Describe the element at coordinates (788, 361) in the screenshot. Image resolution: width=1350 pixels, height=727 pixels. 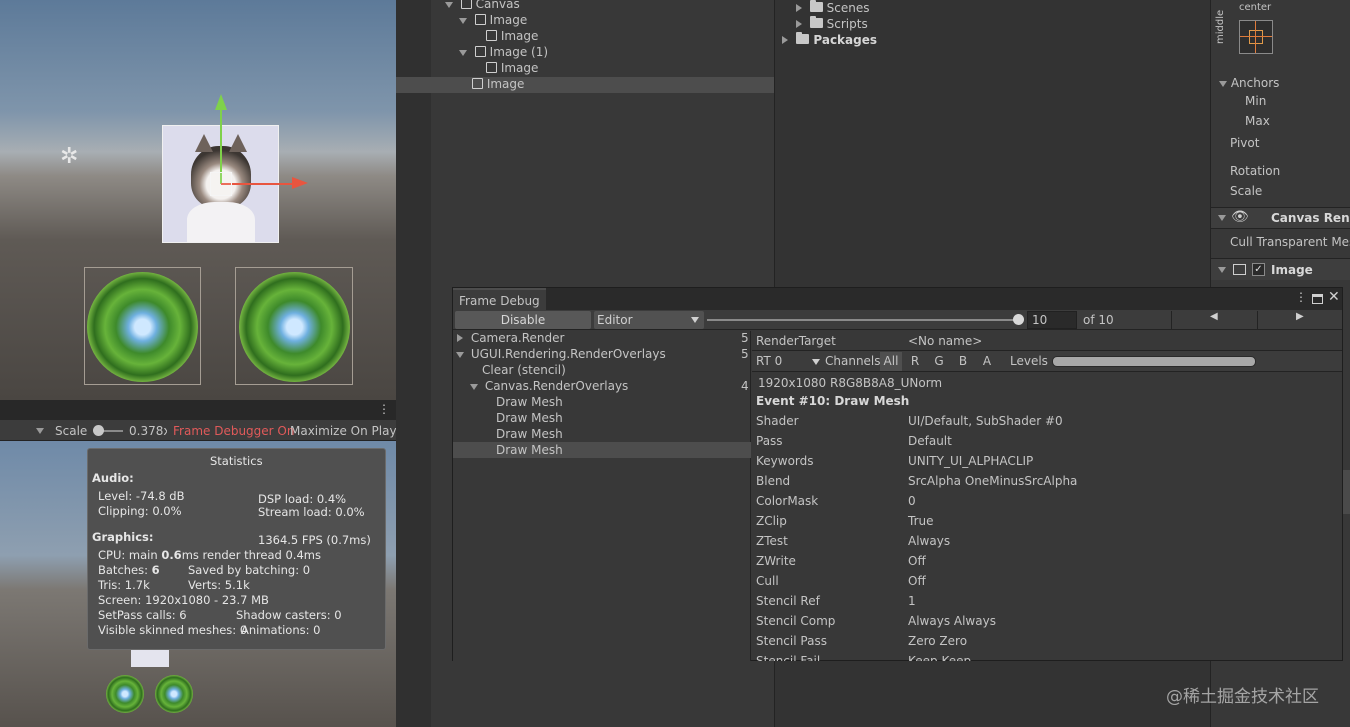
I see `rt-dropdown: RT 0` at that location.